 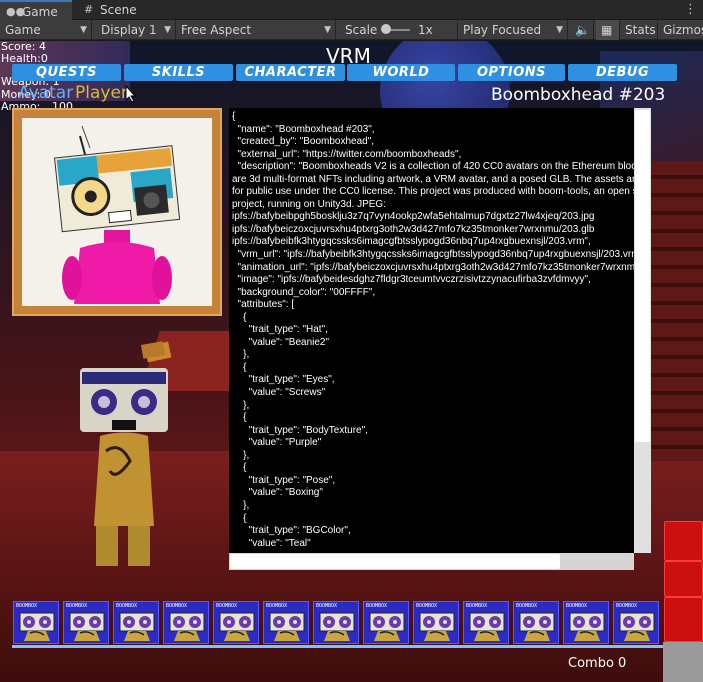 I want to click on metadata-vertical-scroll-thumb, so click(x=642, y=276).